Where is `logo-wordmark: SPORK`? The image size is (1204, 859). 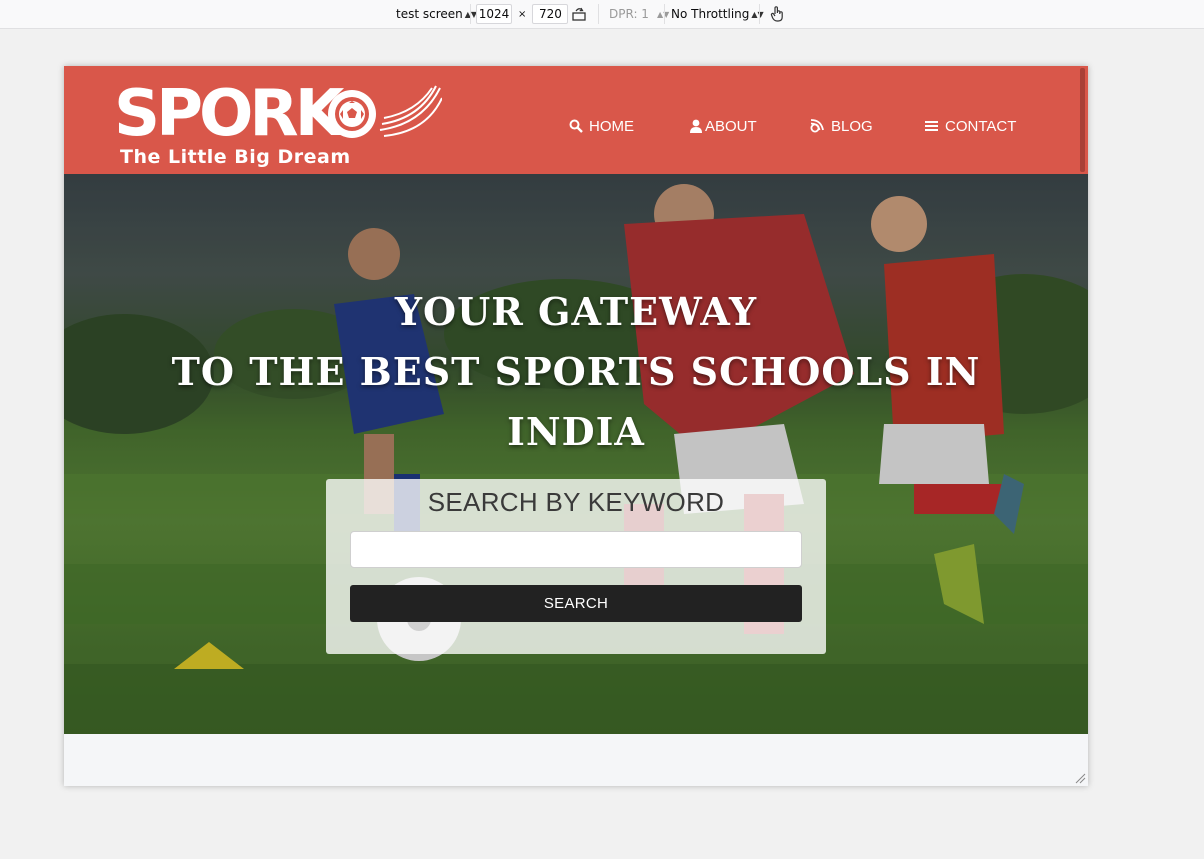
logo-wordmark: SPORK is located at coordinates (229, 114).